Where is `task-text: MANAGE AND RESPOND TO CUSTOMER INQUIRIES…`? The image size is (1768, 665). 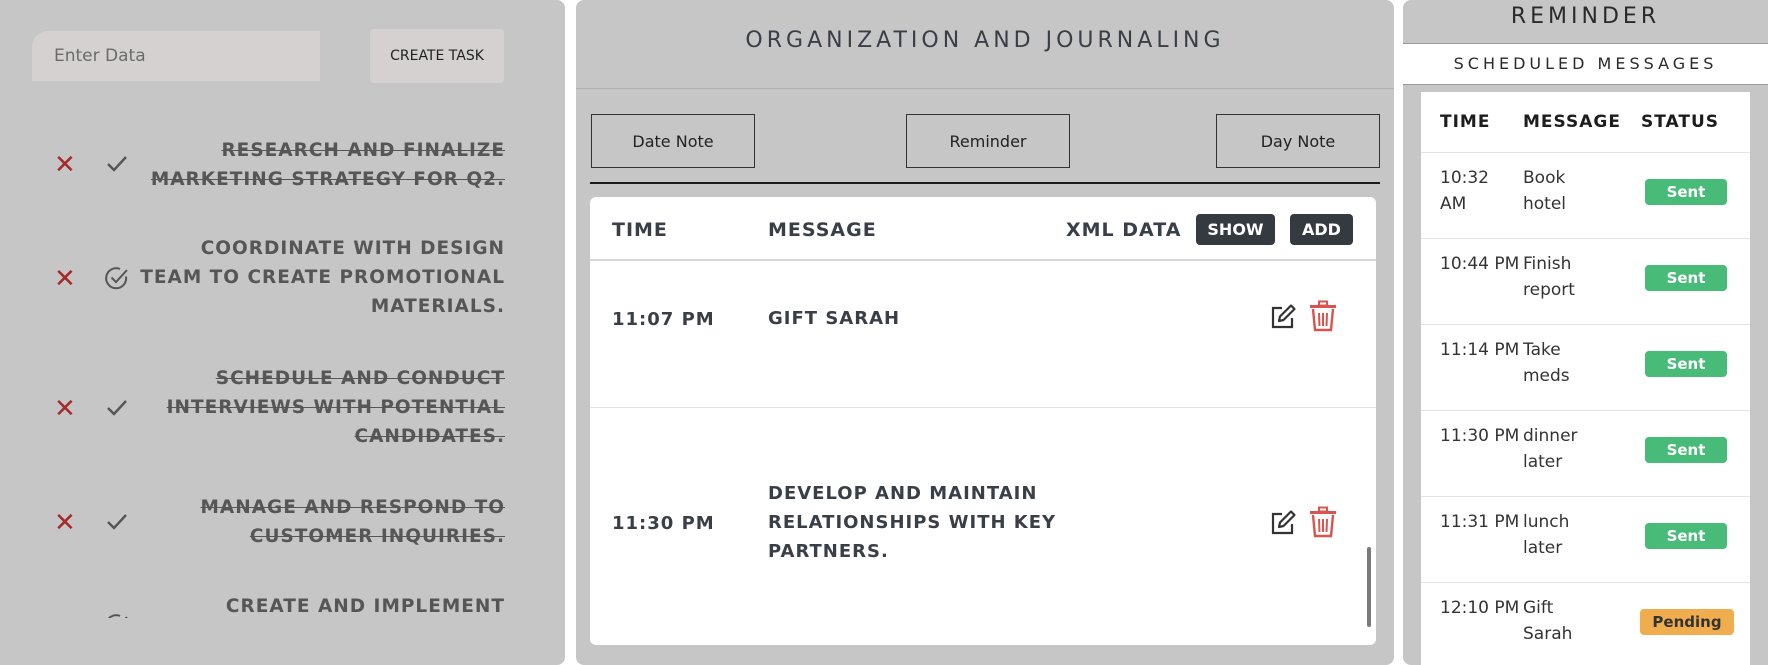
task-text: MANAGE AND RESPOND TO CUSTOMER INQUIRIES… is located at coordinates (352, 522).